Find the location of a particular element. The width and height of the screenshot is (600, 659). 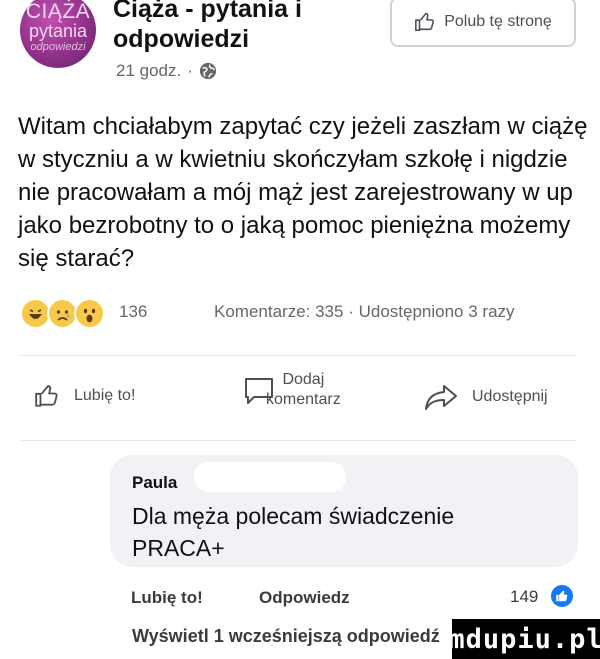

share-label: Udostępnij is located at coordinates (510, 396).